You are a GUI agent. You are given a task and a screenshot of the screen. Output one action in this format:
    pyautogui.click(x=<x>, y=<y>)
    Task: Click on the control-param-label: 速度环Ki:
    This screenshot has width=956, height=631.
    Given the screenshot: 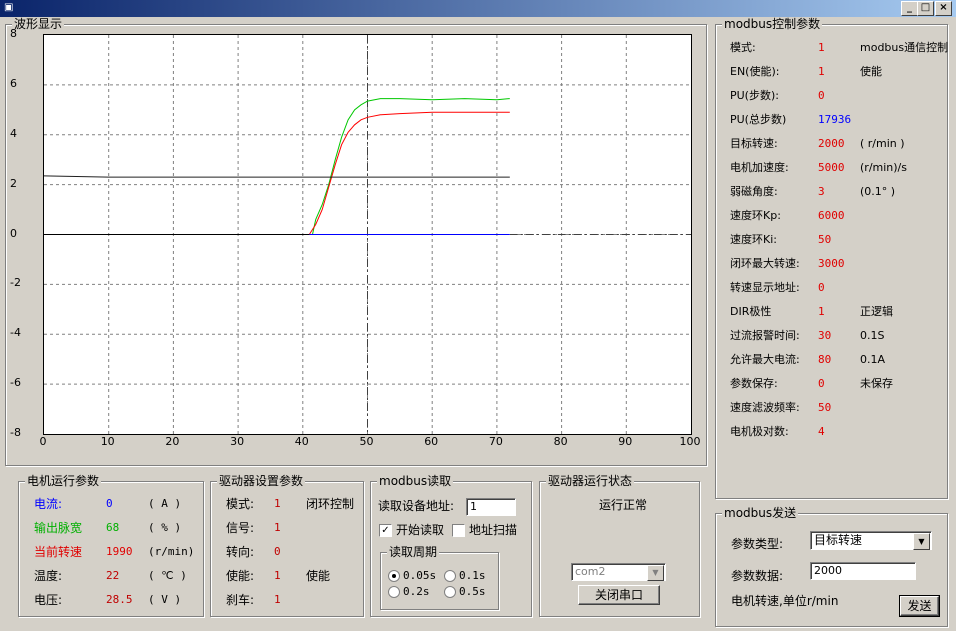 What is the action you would take?
    pyautogui.click(x=753, y=239)
    